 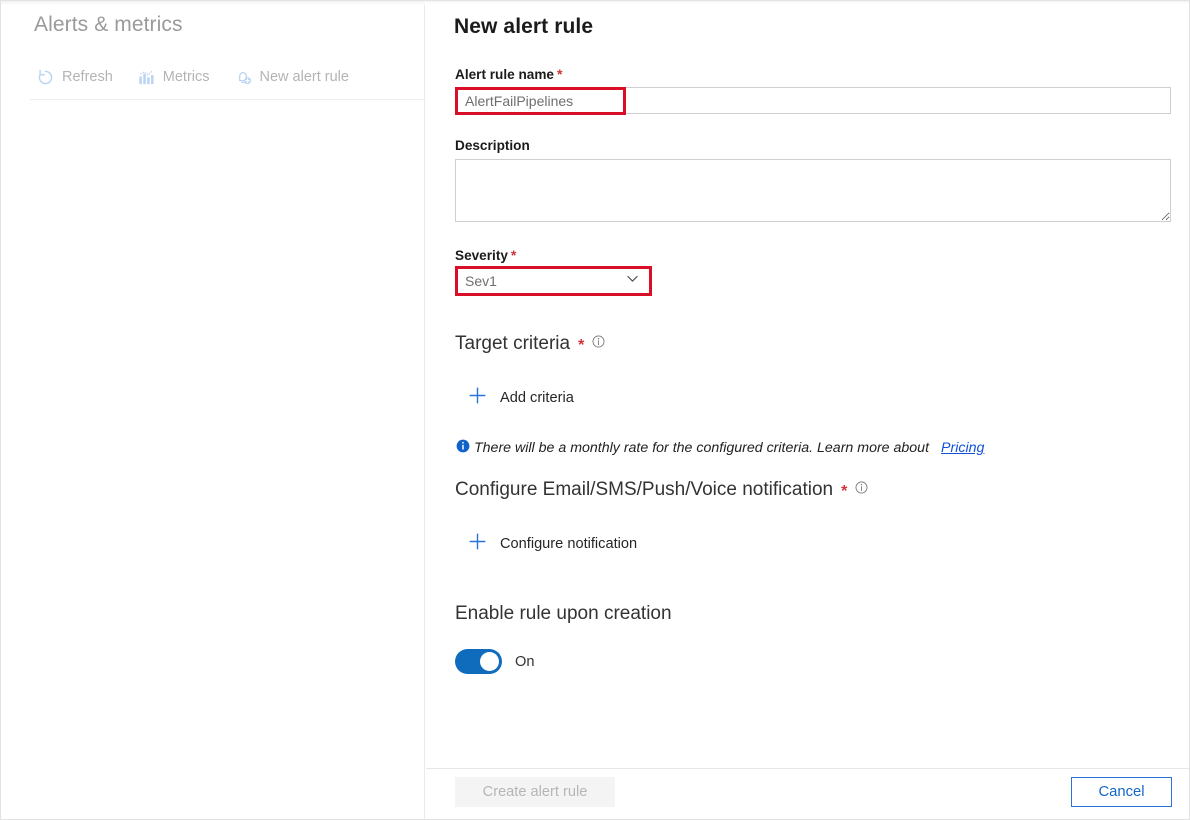 I want to click on refresh-label: Refresh, so click(x=87, y=77).